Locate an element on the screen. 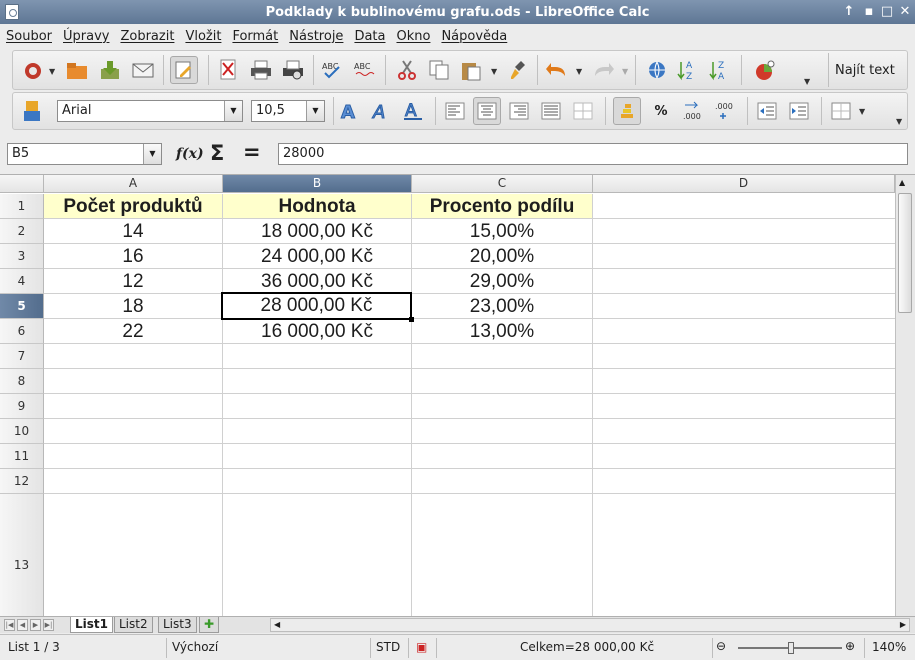  menu-okno: Okno is located at coordinates (416, 36).